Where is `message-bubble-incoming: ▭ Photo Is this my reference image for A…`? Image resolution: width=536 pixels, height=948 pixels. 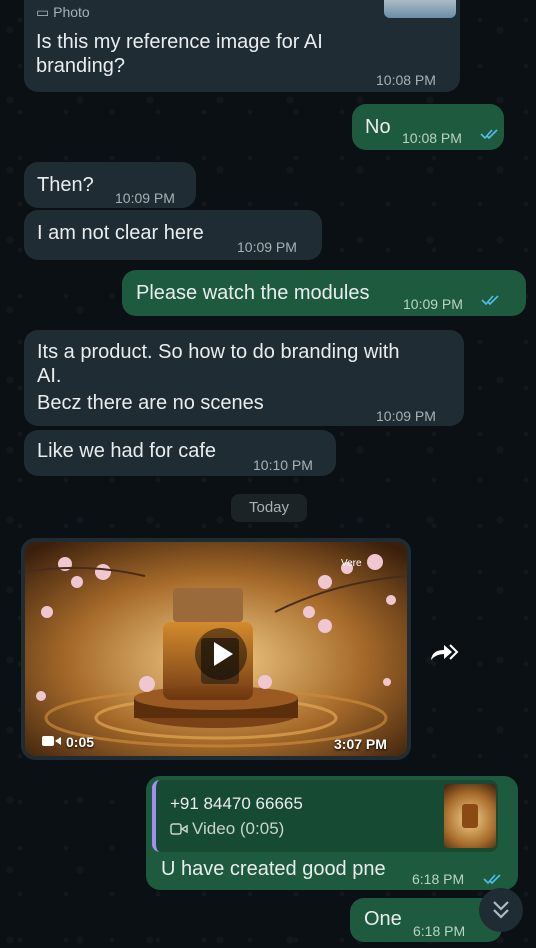 message-bubble-incoming: ▭ Photo Is this my reference image for A… is located at coordinates (242, 46).